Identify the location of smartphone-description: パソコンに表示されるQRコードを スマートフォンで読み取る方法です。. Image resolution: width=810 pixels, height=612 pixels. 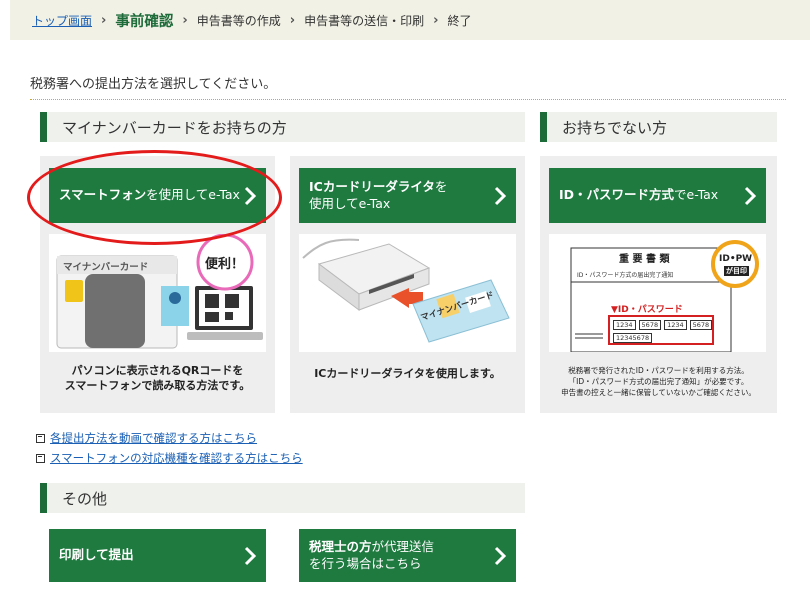
(157, 378).